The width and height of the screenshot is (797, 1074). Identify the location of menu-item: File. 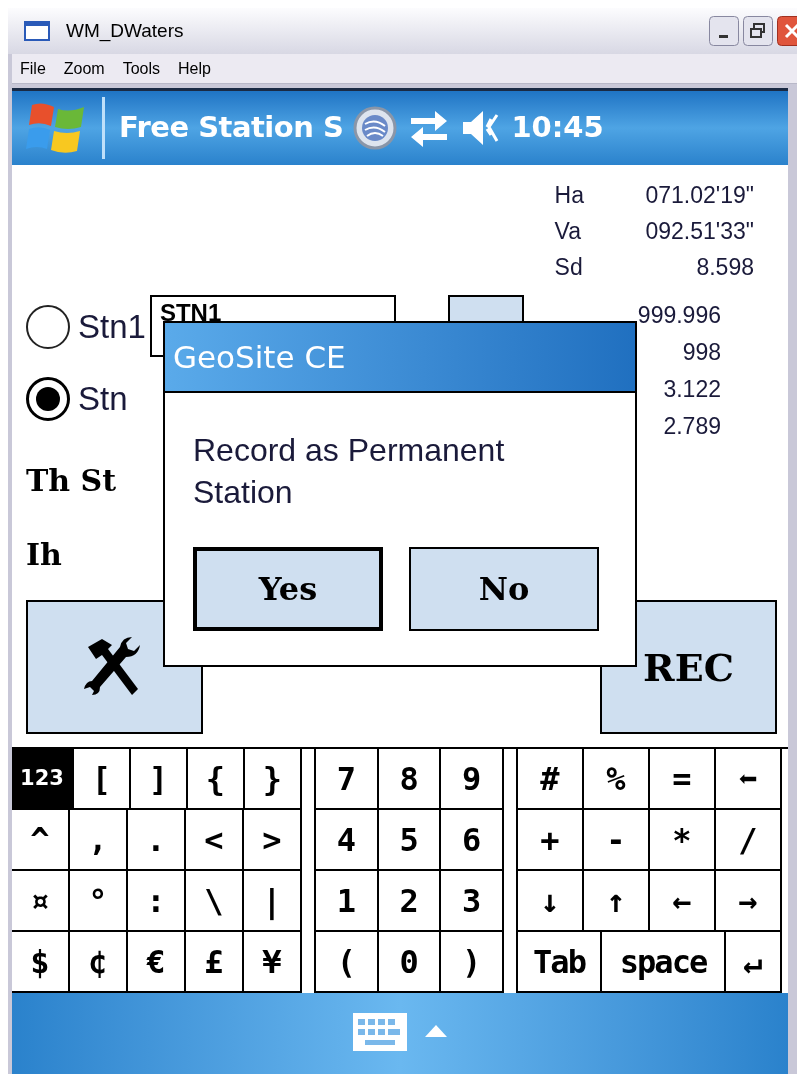
(33, 68).